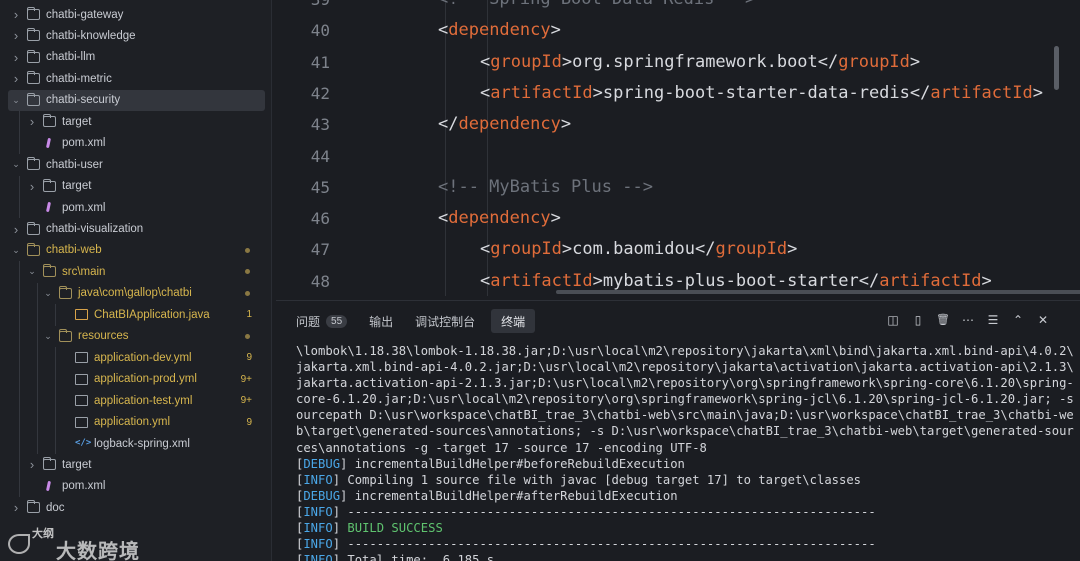  Describe the element at coordinates (81, 401) in the screenshot. I see `yaml-file-icon` at that location.